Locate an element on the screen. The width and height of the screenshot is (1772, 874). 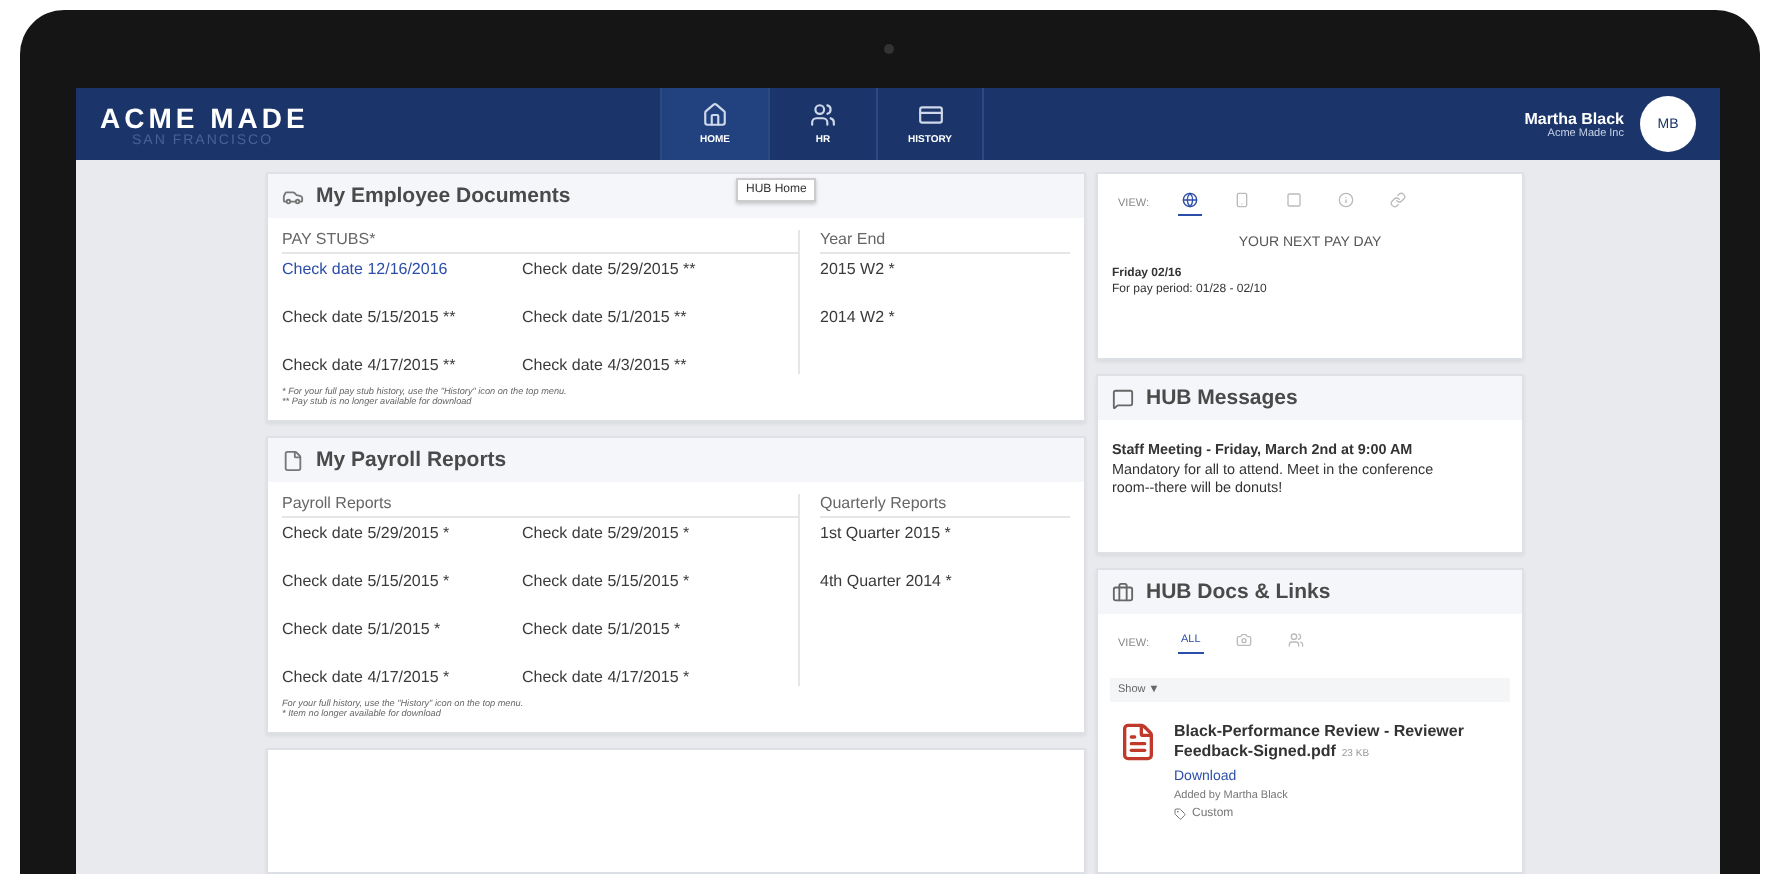
document-link: Check date 5/29/2015 ** is located at coordinates (660, 269).